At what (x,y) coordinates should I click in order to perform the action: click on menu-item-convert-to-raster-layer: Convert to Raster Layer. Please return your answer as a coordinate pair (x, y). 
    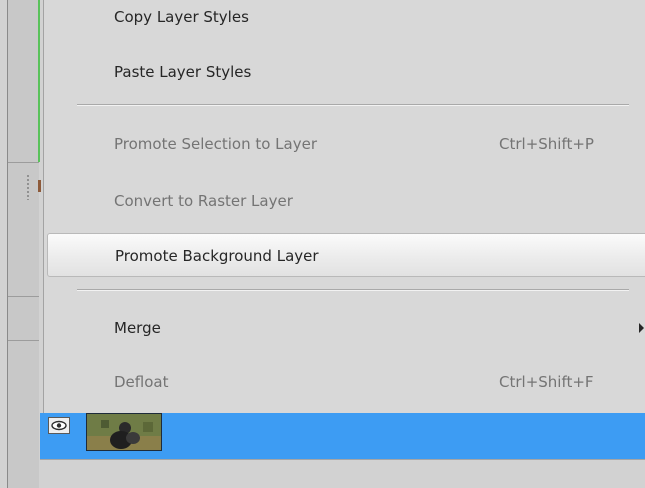
    Looking at the image, I should click on (344, 201).